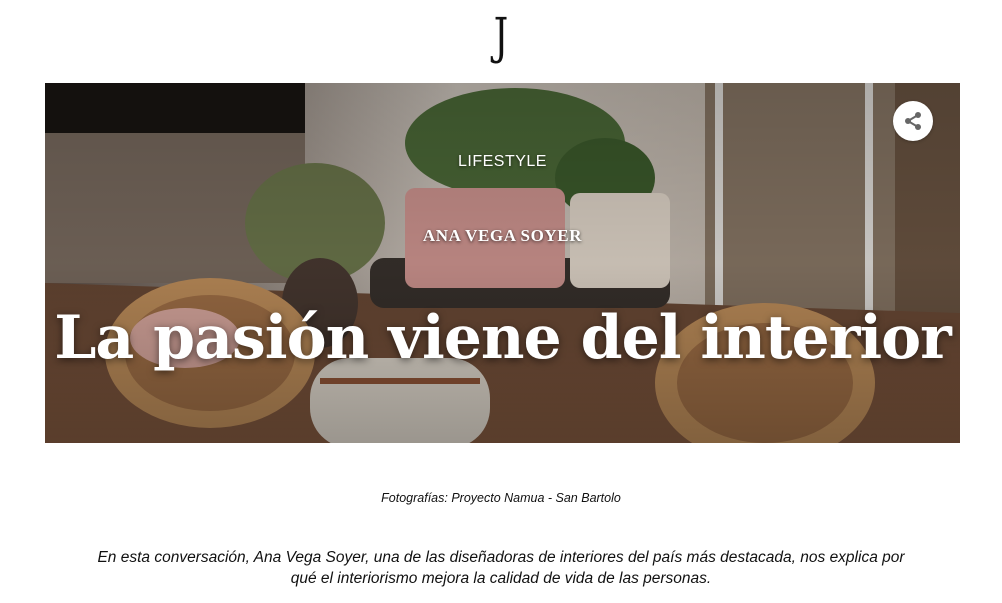 This screenshot has width=1002, height=603. What do you see at coordinates (502, 236) in the screenshot?
I see `author-name: ANA VEGA SOYER` at bounding box center [502, 236].